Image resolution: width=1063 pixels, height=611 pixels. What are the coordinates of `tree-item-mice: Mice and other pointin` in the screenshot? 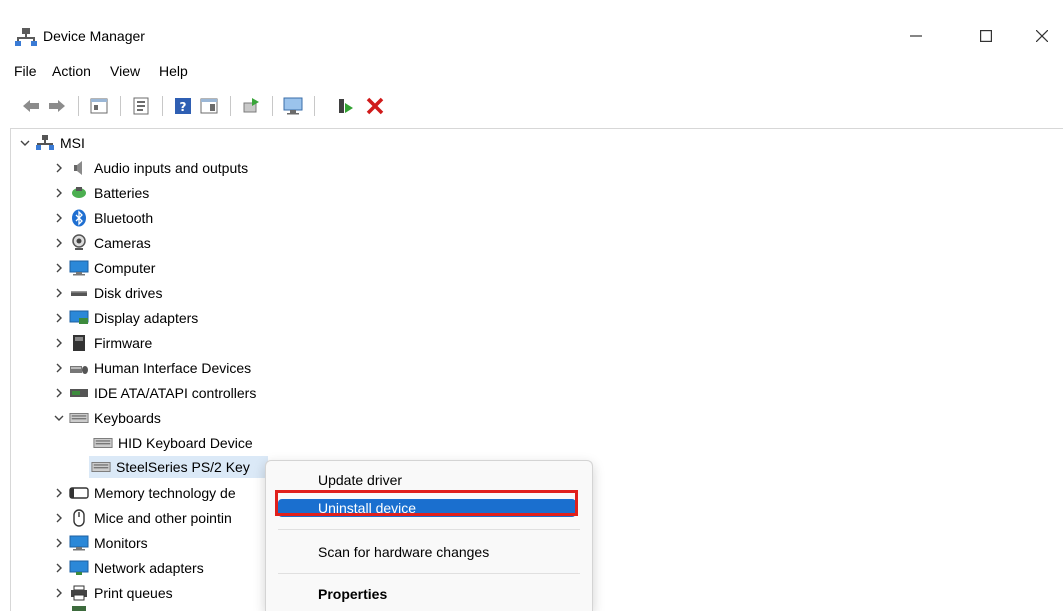 It's located at (141, 518).